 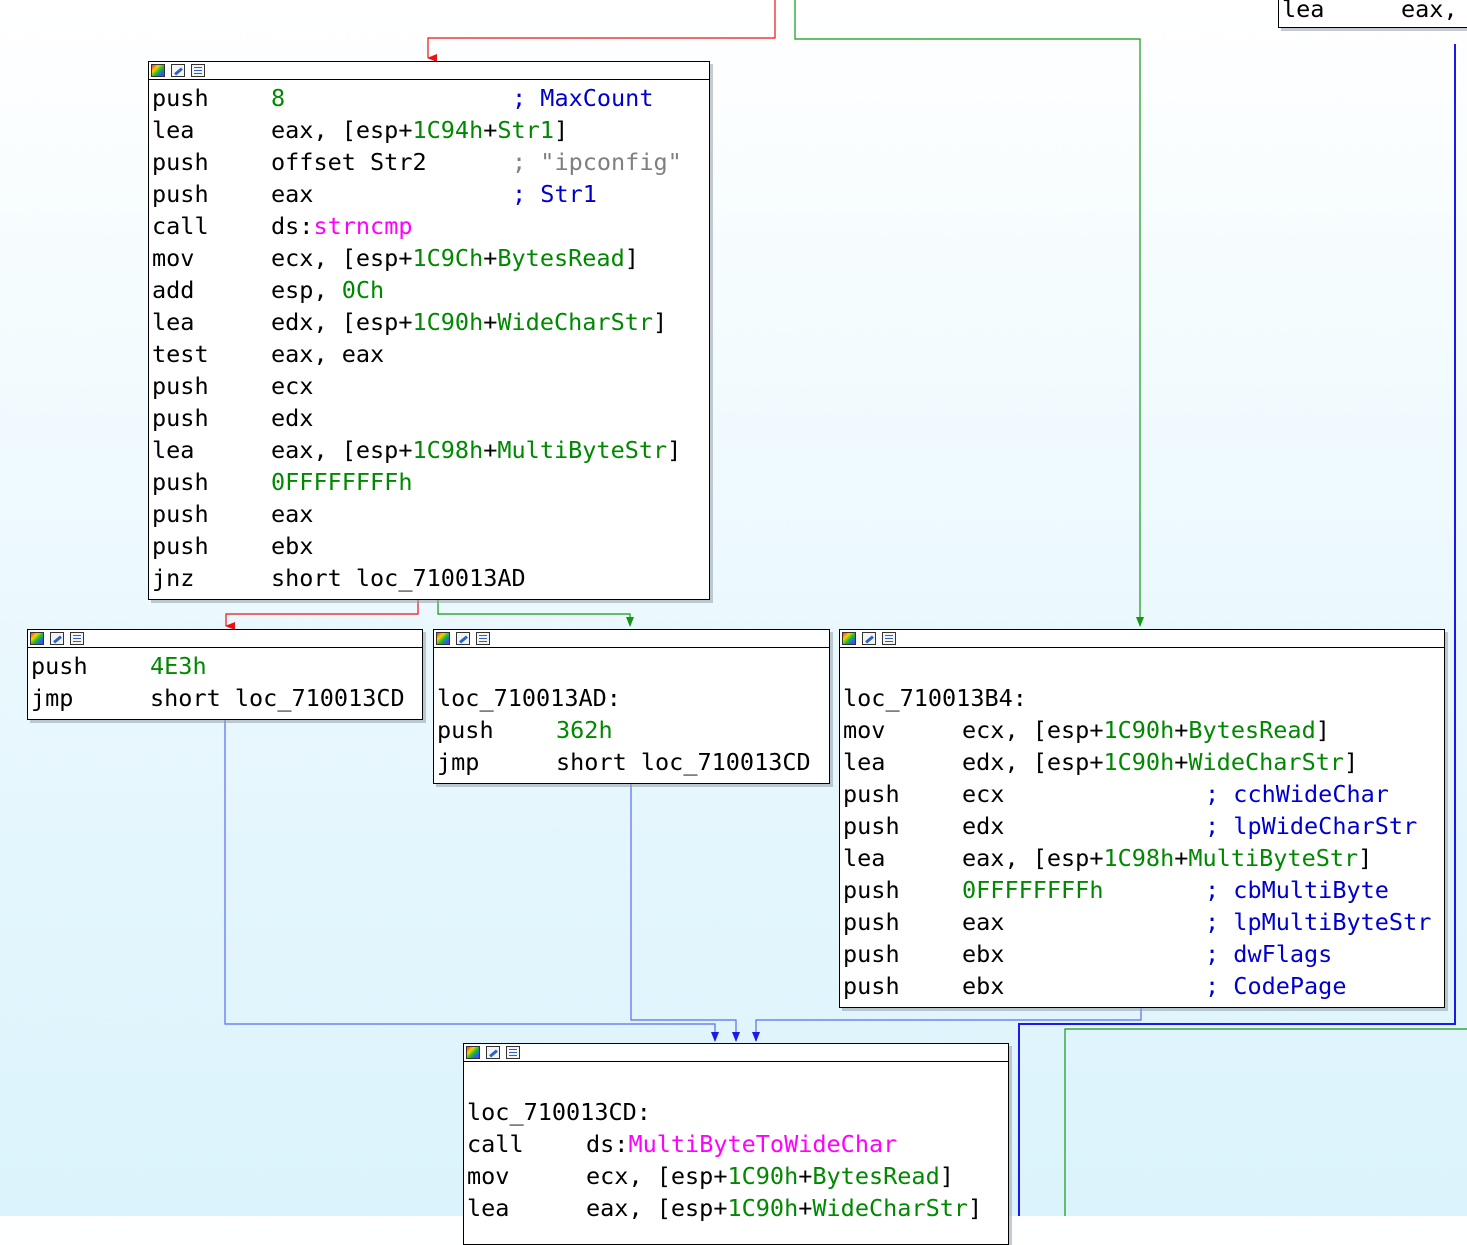 What do you see at coordinates (559, 1112) in the screenshot?
I see `label-text: loc_710013CD:` at bounding box center [559, 1112].